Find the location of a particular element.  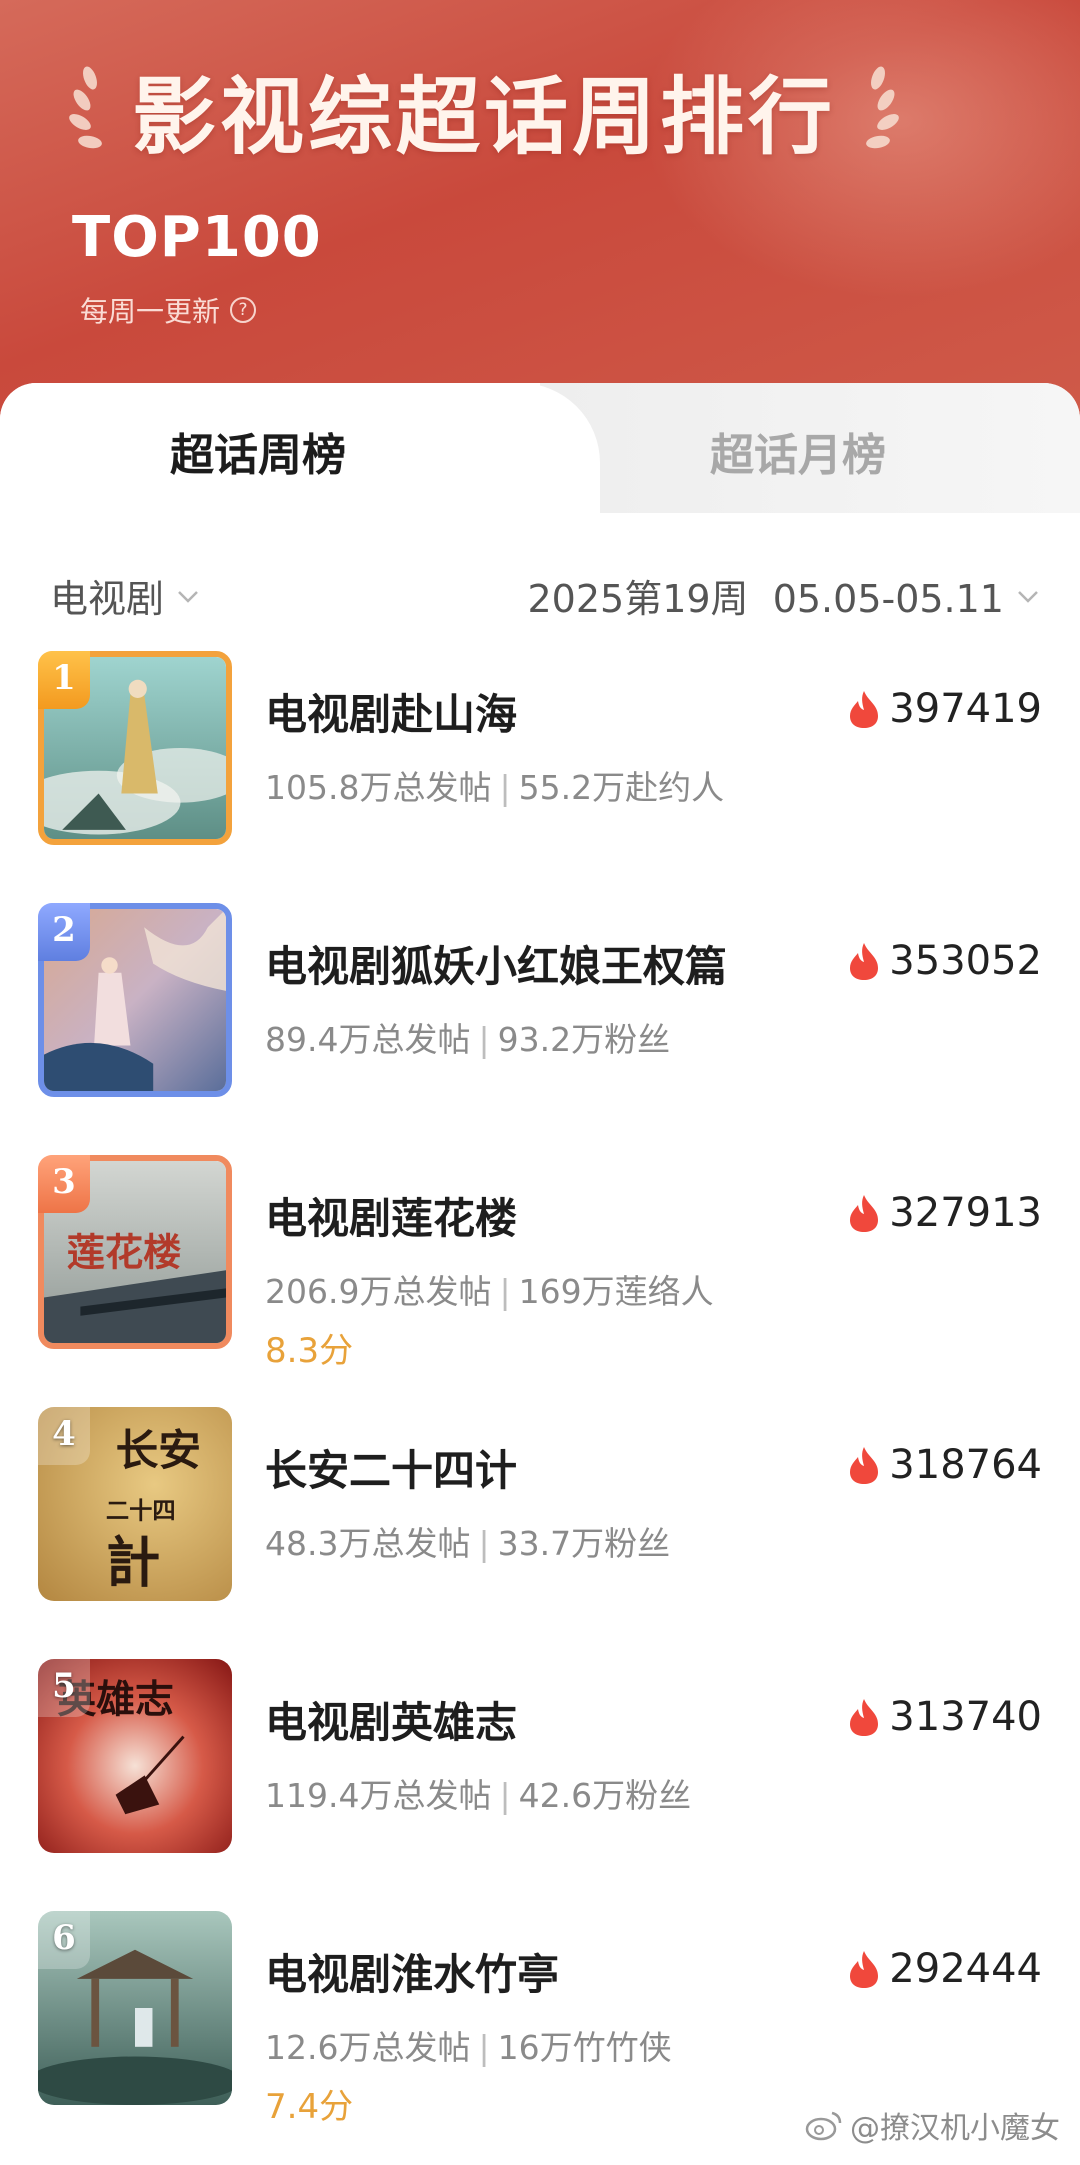

watermark: @撩汉机小魔女 is located at coordinates (932, 2125).